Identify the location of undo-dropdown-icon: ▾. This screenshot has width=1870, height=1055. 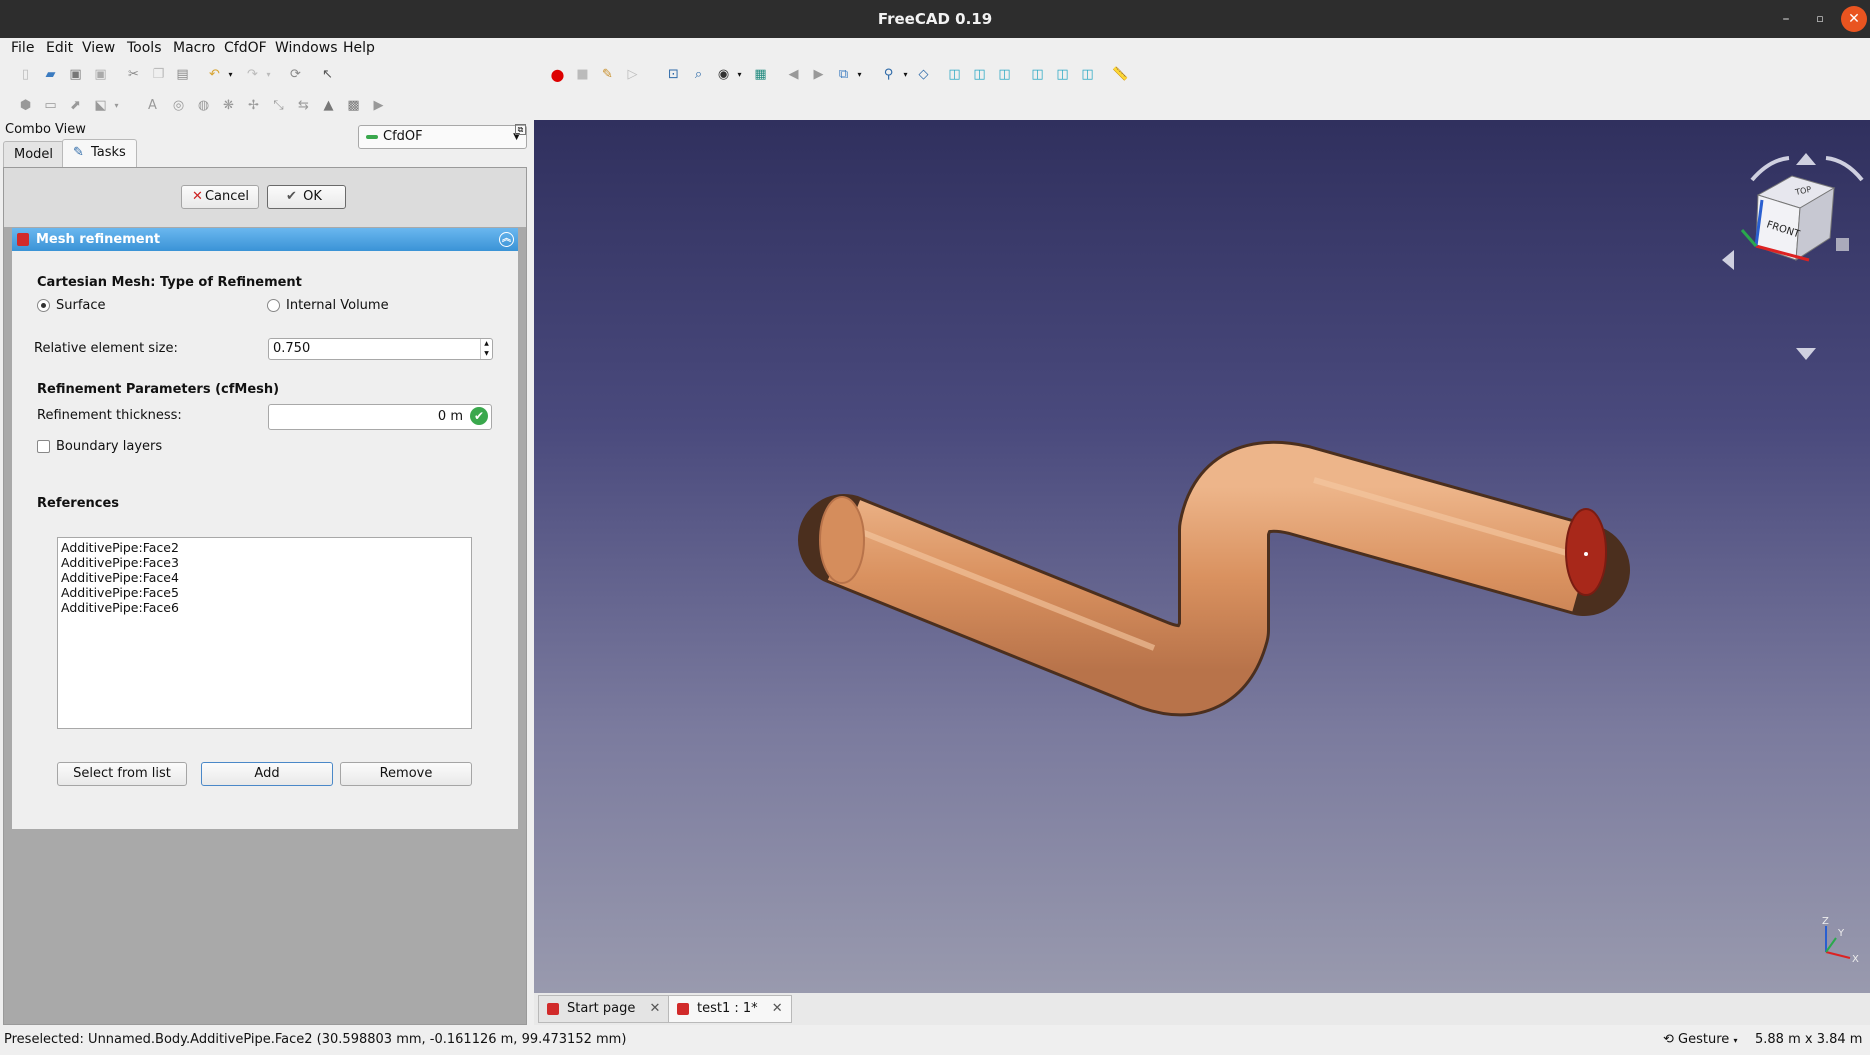
(230, 74).